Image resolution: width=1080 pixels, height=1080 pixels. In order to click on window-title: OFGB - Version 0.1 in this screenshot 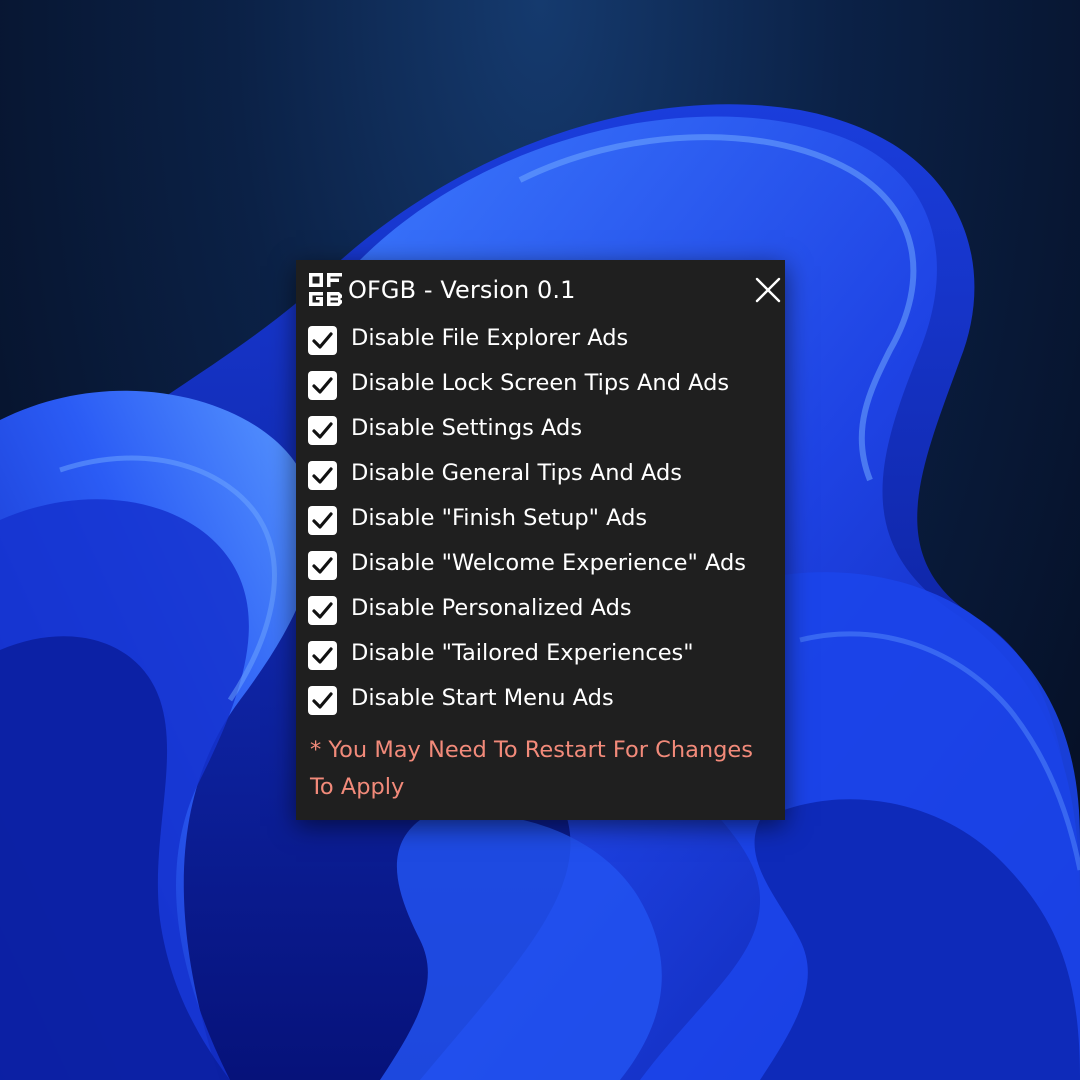, I will do `click(462, 290)`.